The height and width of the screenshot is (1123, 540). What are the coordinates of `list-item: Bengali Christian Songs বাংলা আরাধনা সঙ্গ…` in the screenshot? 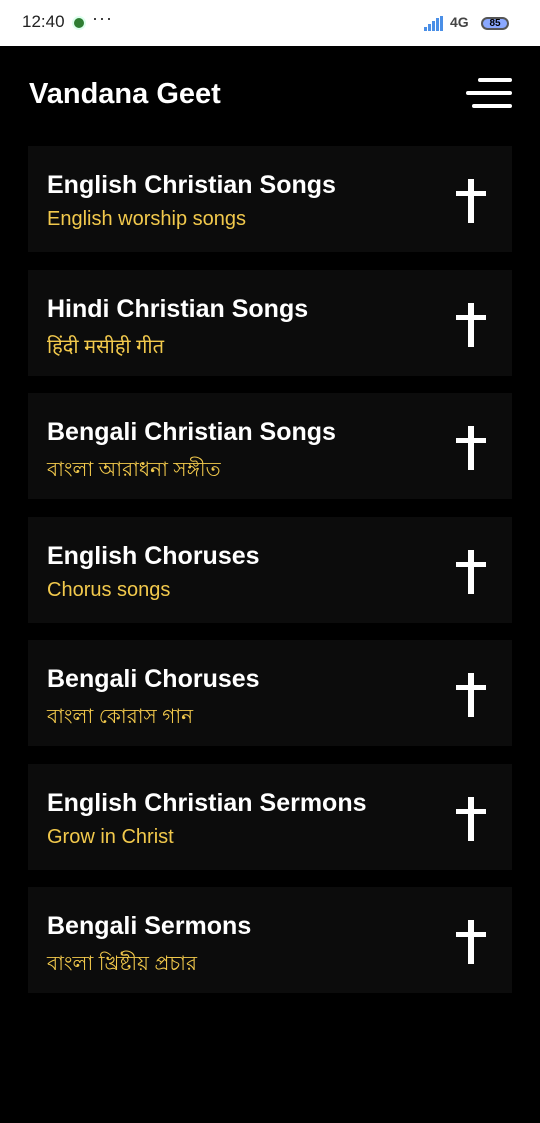 It's located at (270, 446).